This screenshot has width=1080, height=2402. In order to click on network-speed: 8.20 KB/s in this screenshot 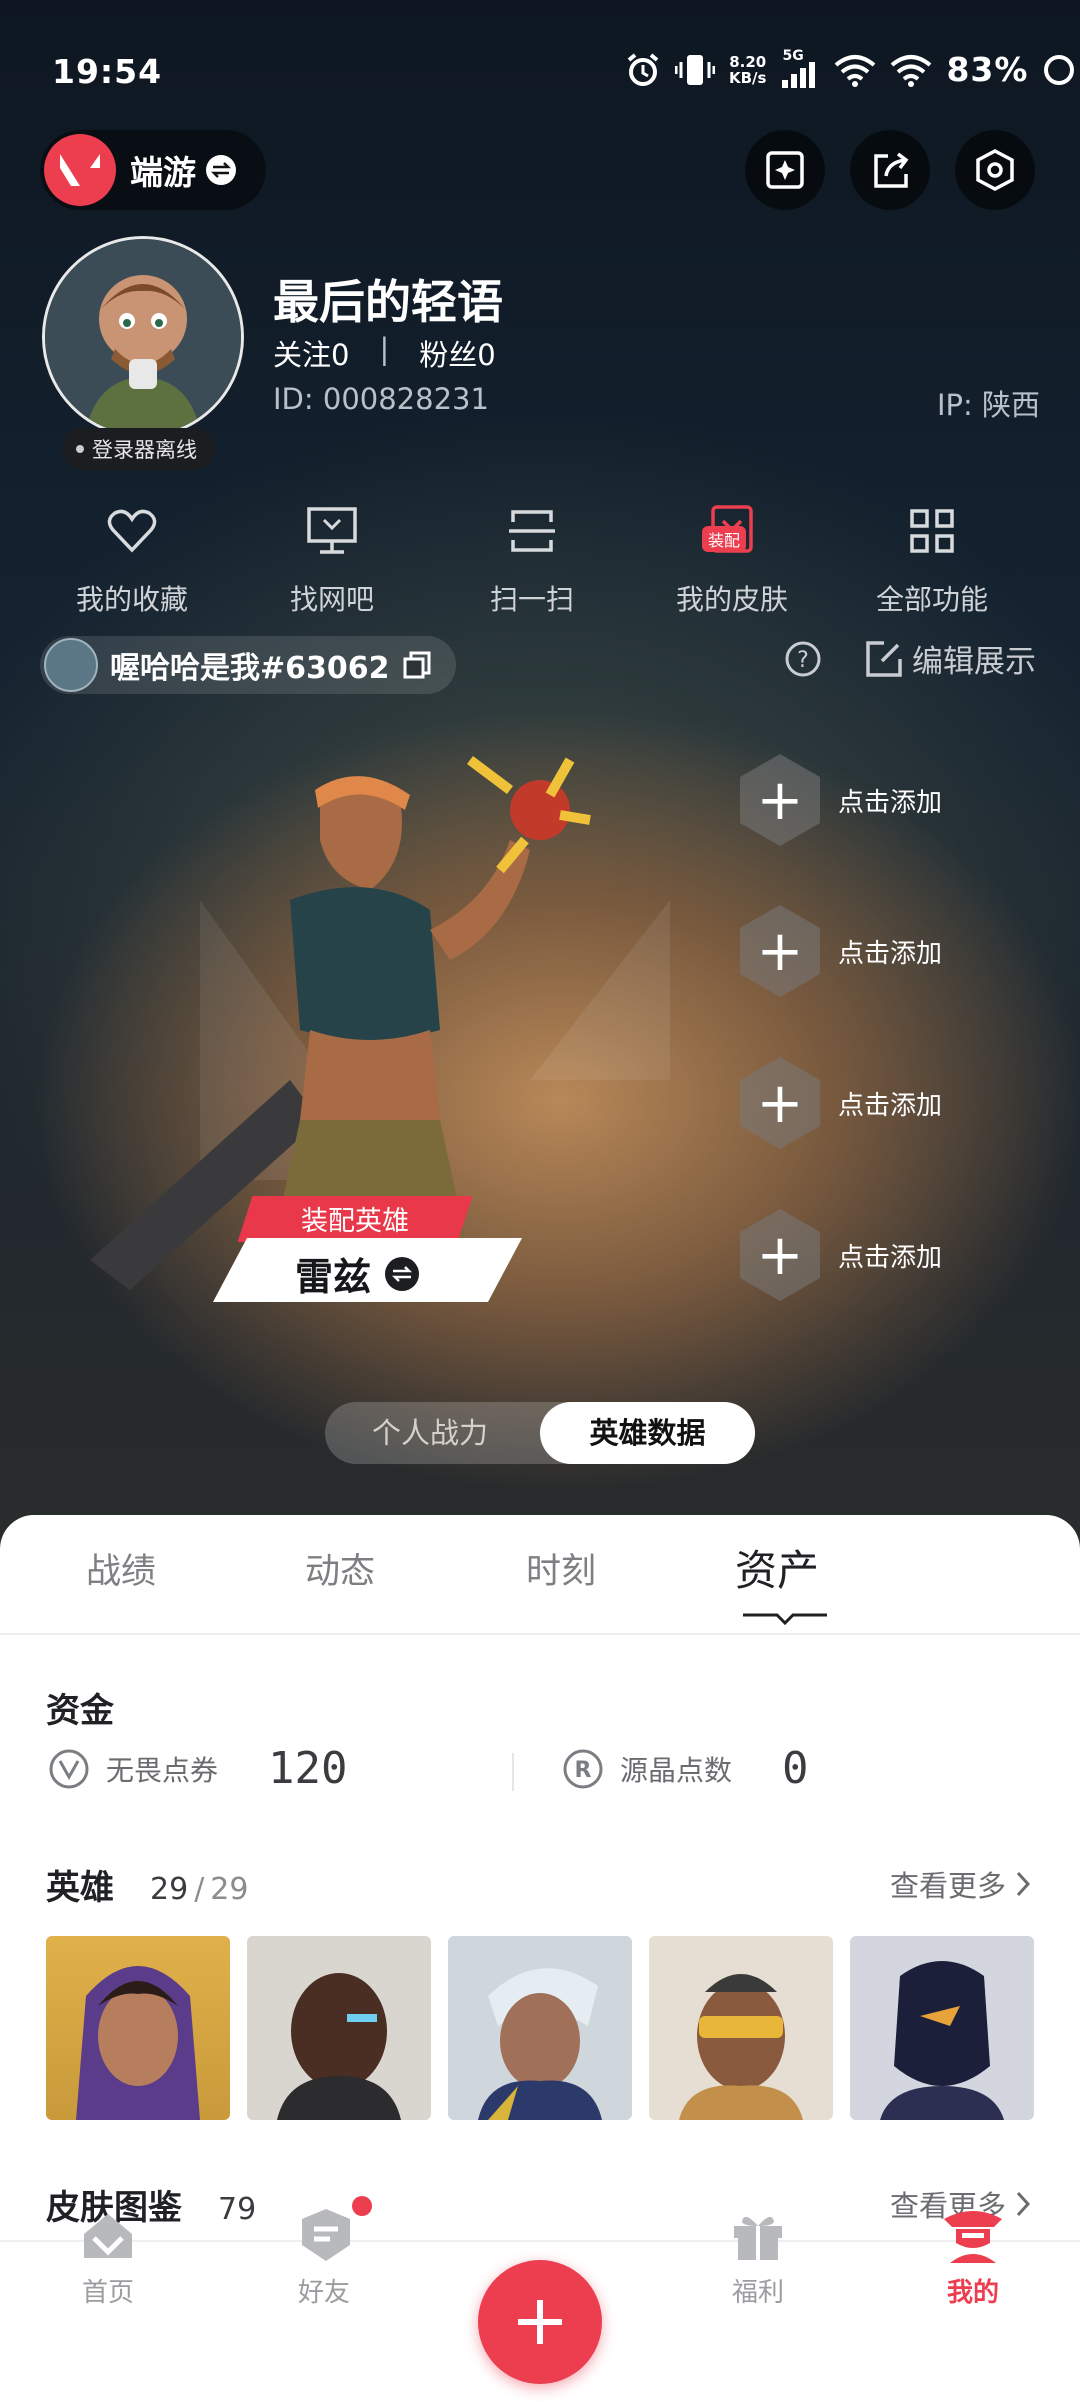, I will do `click(748, 69)`.